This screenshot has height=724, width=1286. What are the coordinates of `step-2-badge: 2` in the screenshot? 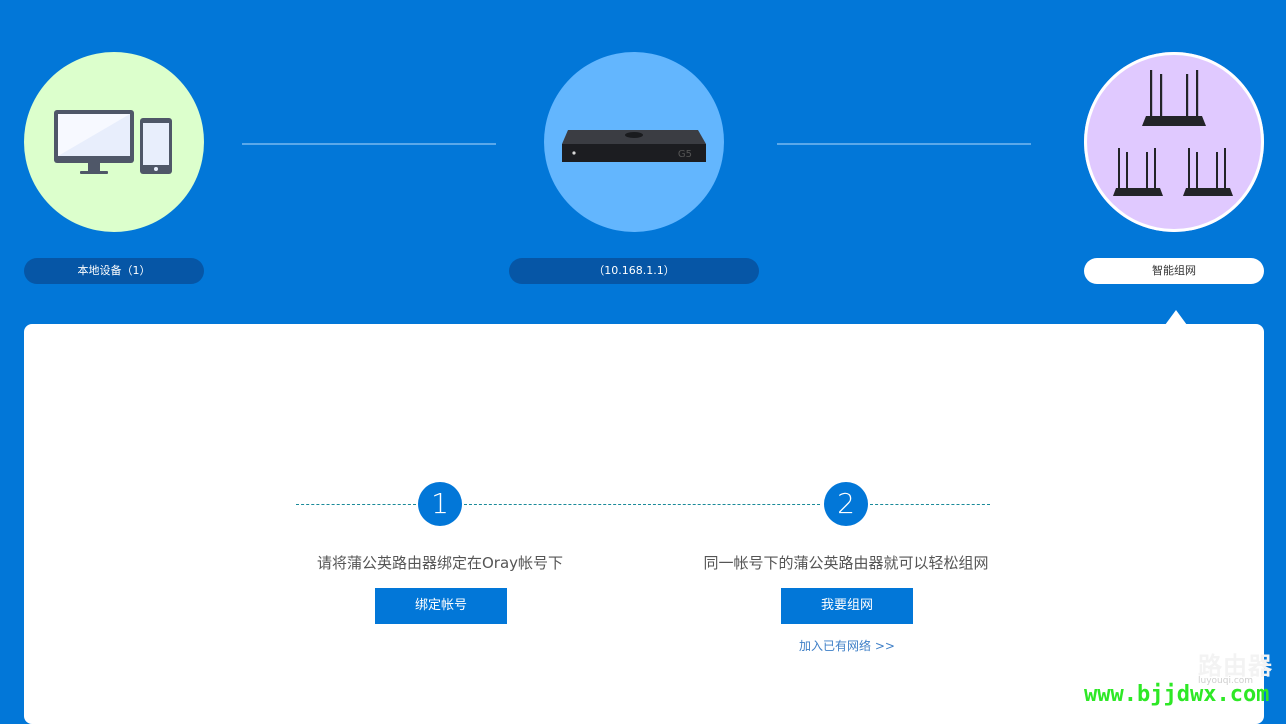 It's located at (846, 504).